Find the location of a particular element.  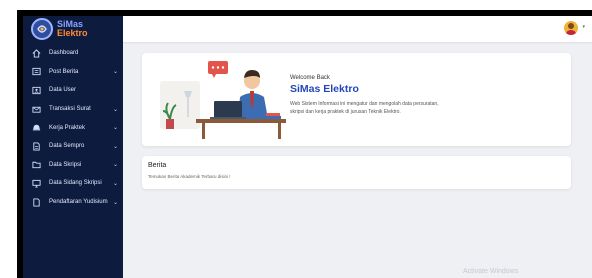

sidebar-item-data-skripsi: Data Skripsi ⌄ is located at coordinates (73, 165).